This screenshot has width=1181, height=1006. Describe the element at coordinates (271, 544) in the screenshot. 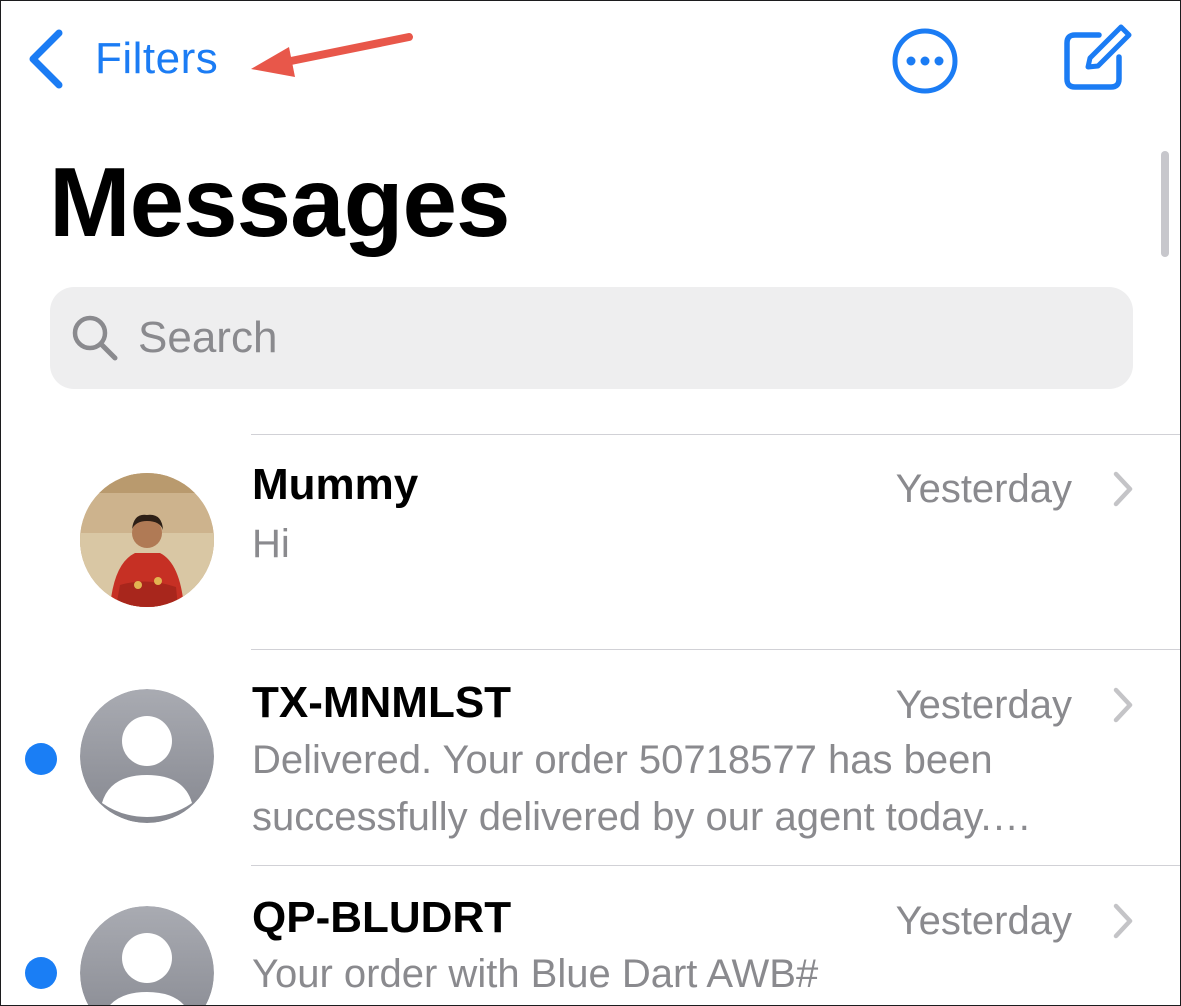

I see `message-preview: Hi` at that location.